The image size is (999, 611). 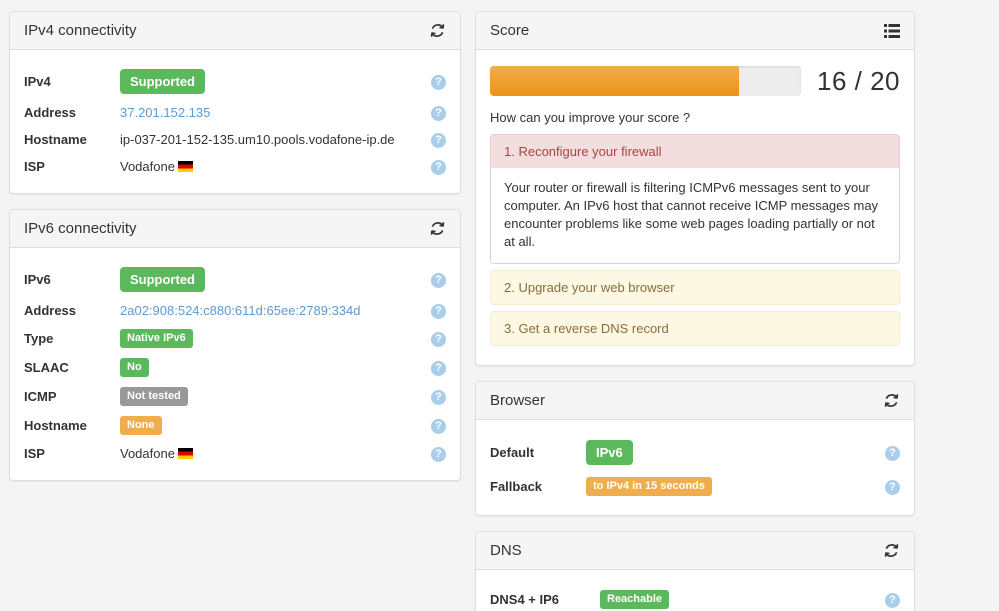 What do you see at coordinates (235, 229) in the screenshot?
I see `ipv6-panel-header: IPv6 connectivity` at bounding box center [235, 229].